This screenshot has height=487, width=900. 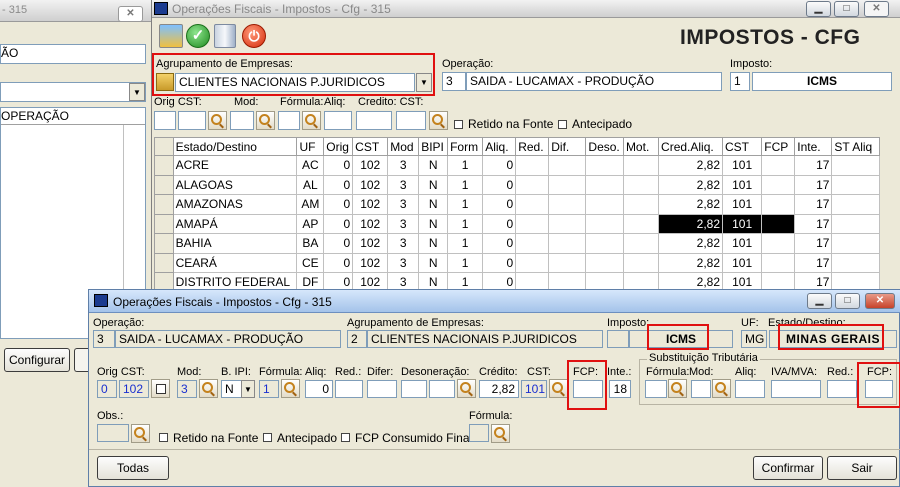 I want to click on col-mod: Mod, so click(x=403, y=146).